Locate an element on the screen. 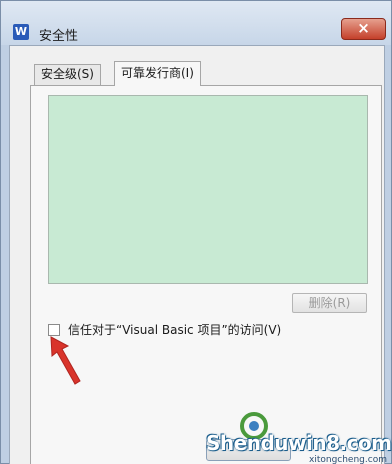  watermark-subtext: xitongcheng.com is located at coordinates (348, 459).